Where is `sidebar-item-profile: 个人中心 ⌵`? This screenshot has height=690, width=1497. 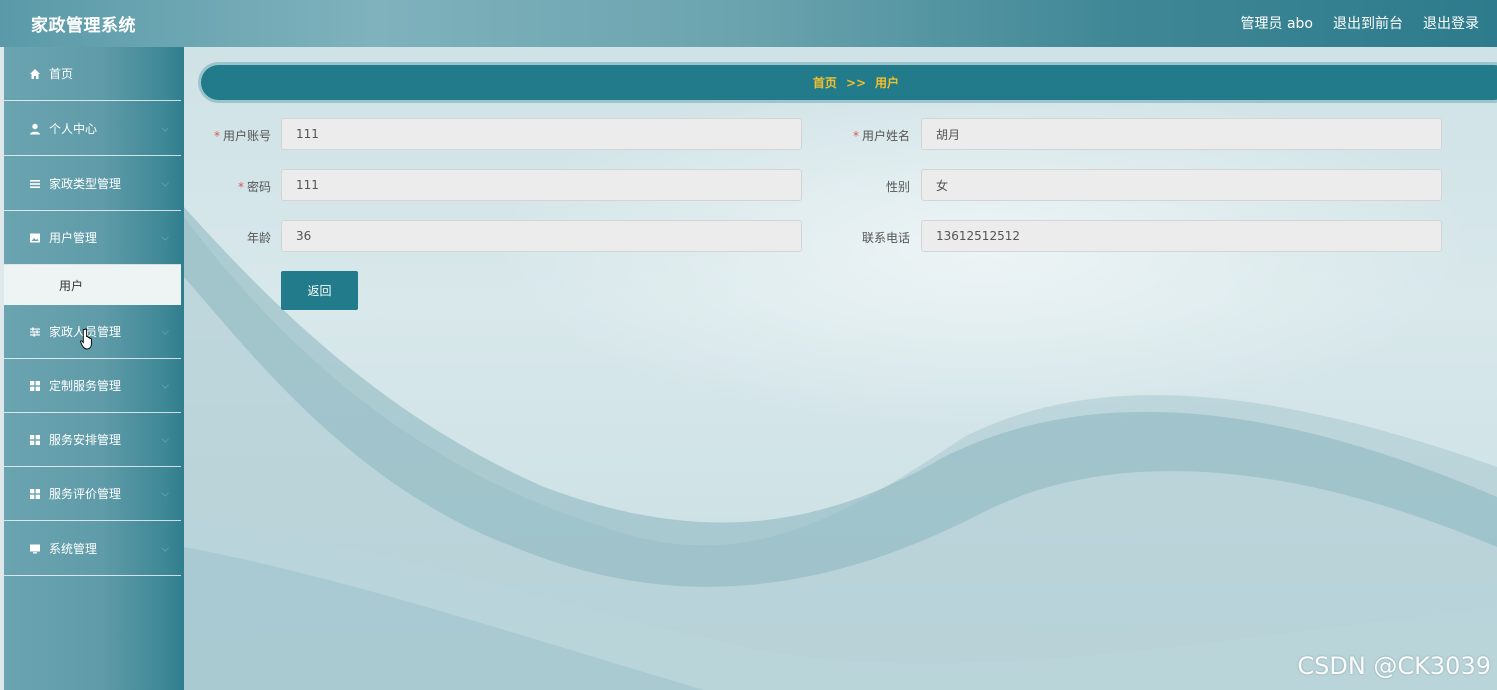
sidebar-item-profile: 个人中心 ⌵ is located at coordinates (92, 129).